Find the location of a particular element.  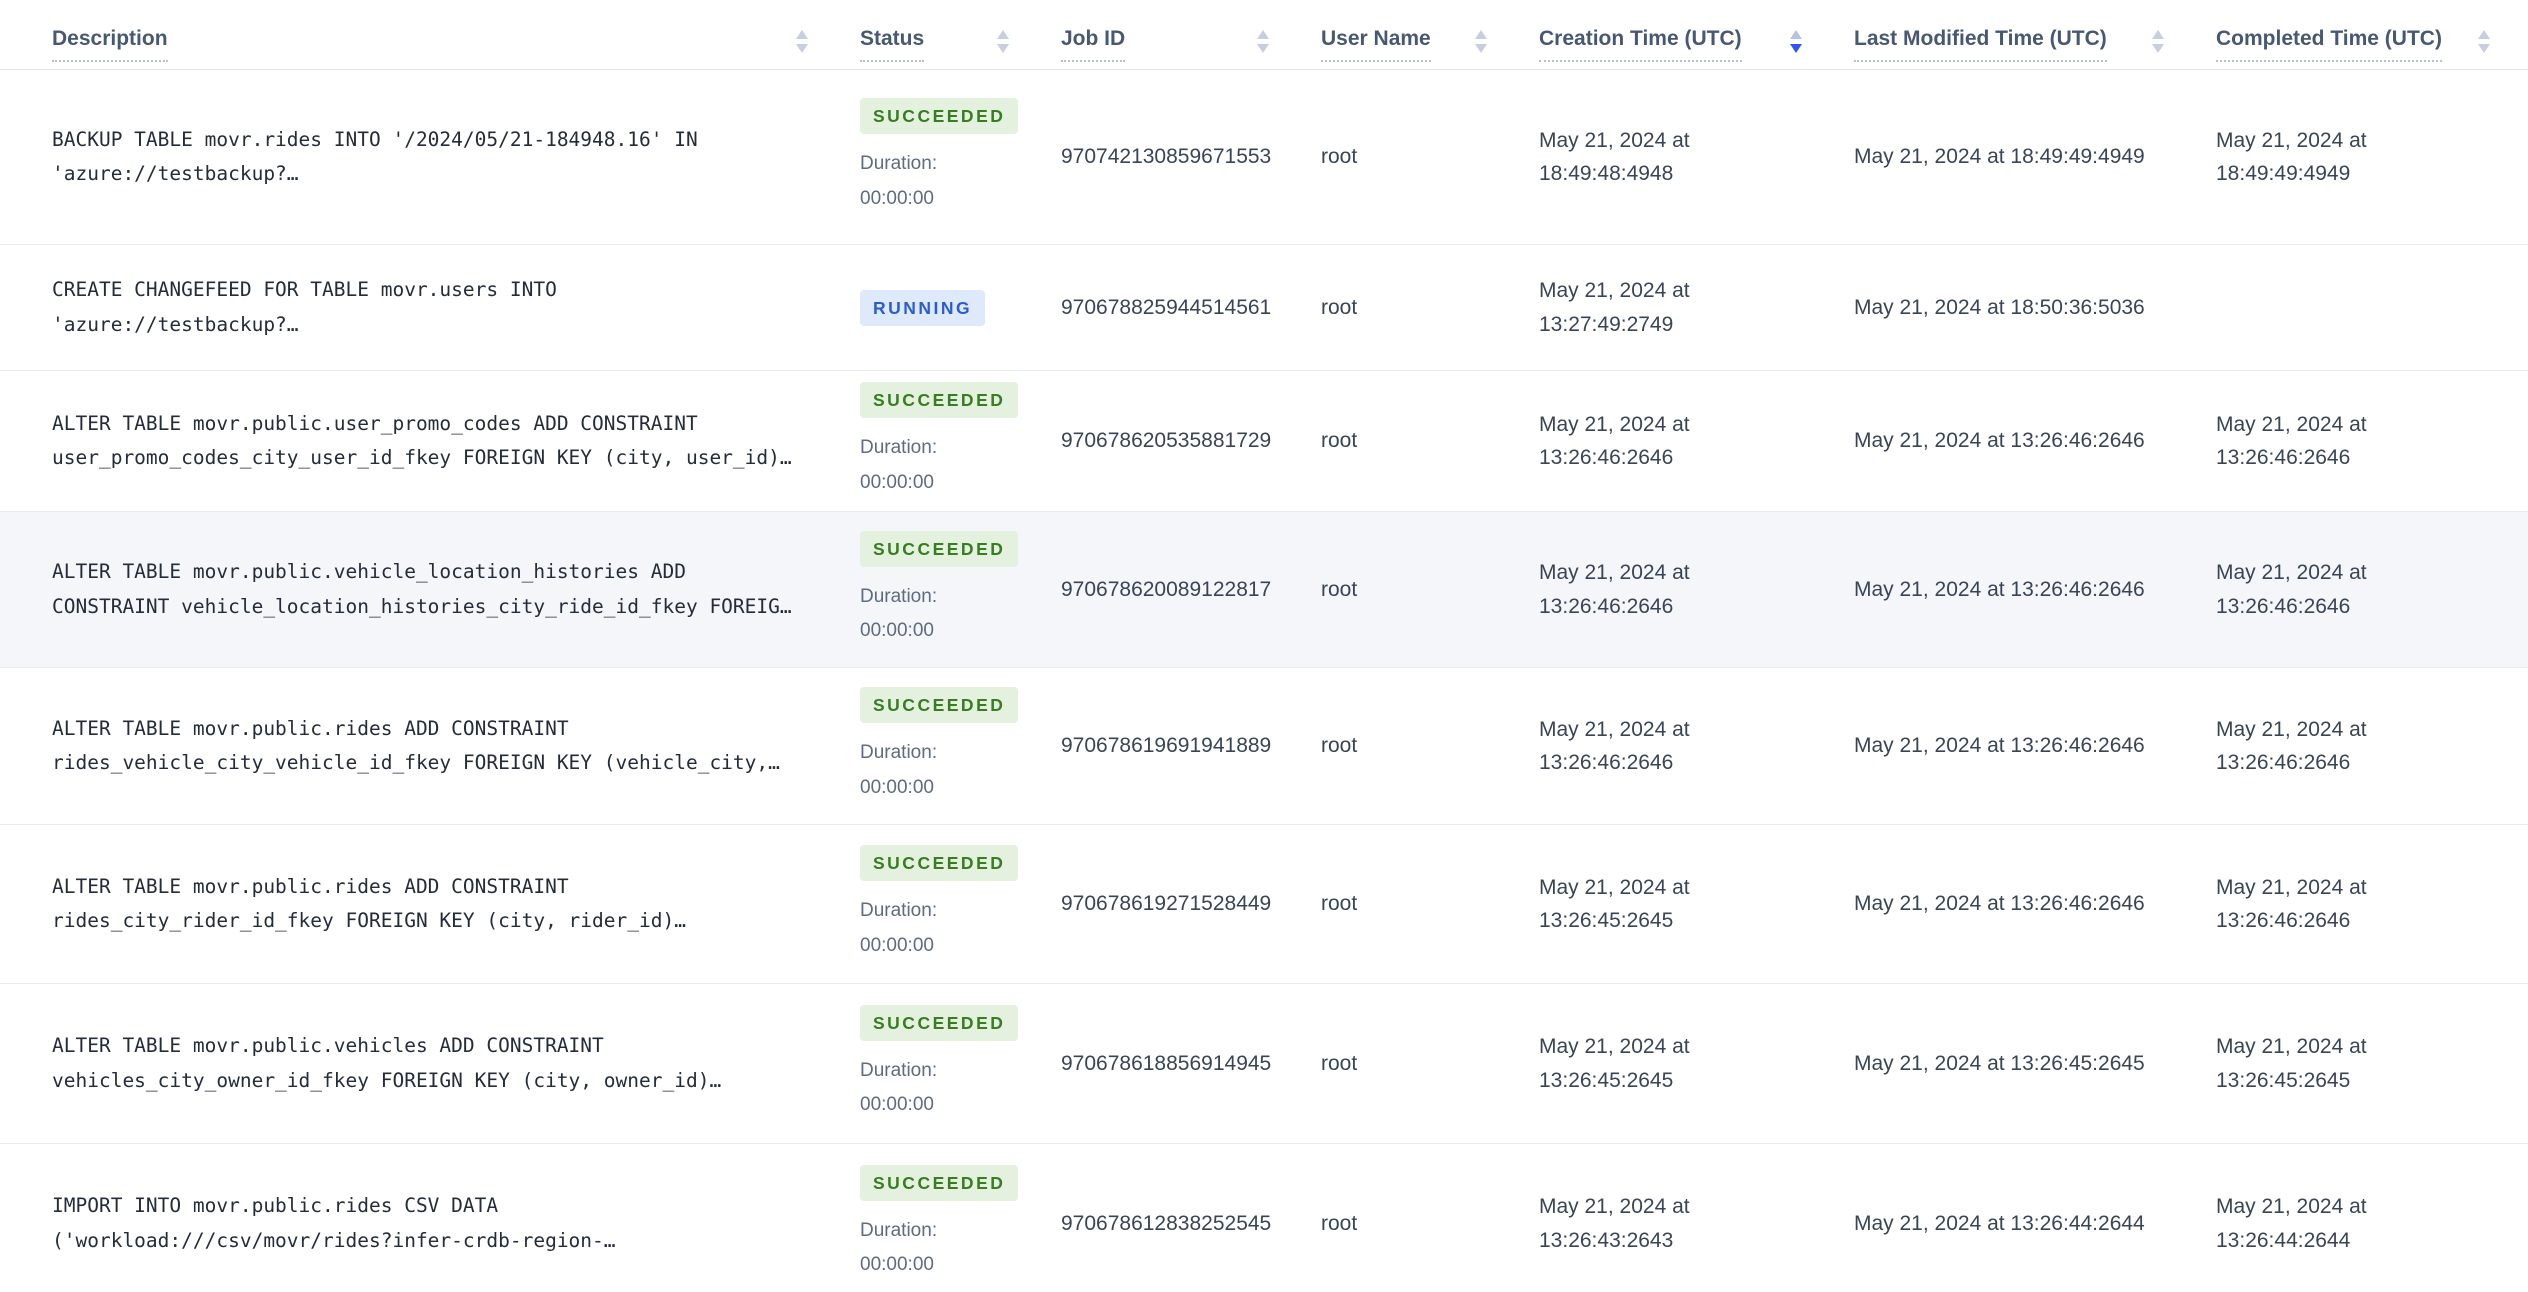

last-modified-time: May 21, 2024 at 18:49:49:4949 is located at coordinates (1999, 157).